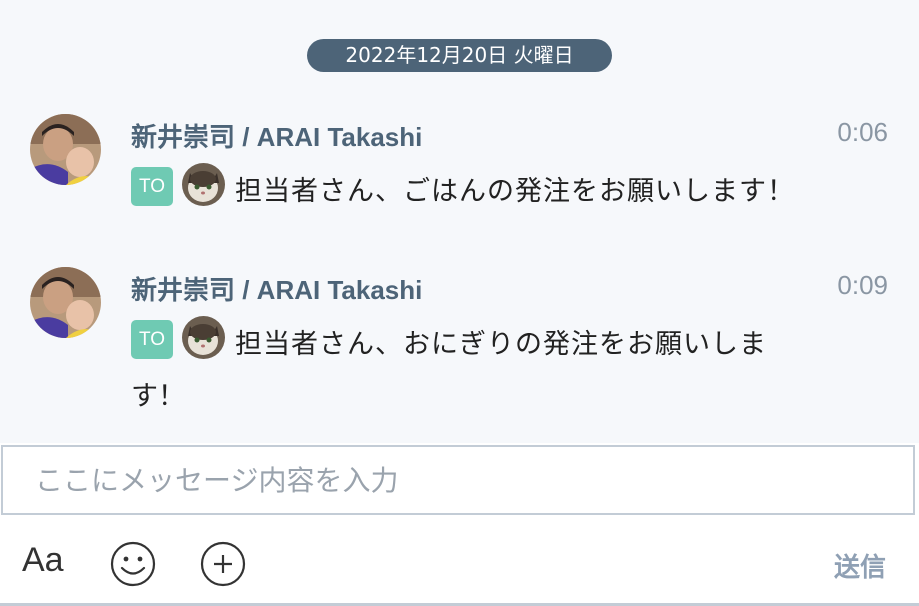 This screenshot has height=606, width=919. I want to click on message-input, so click(461, 480).